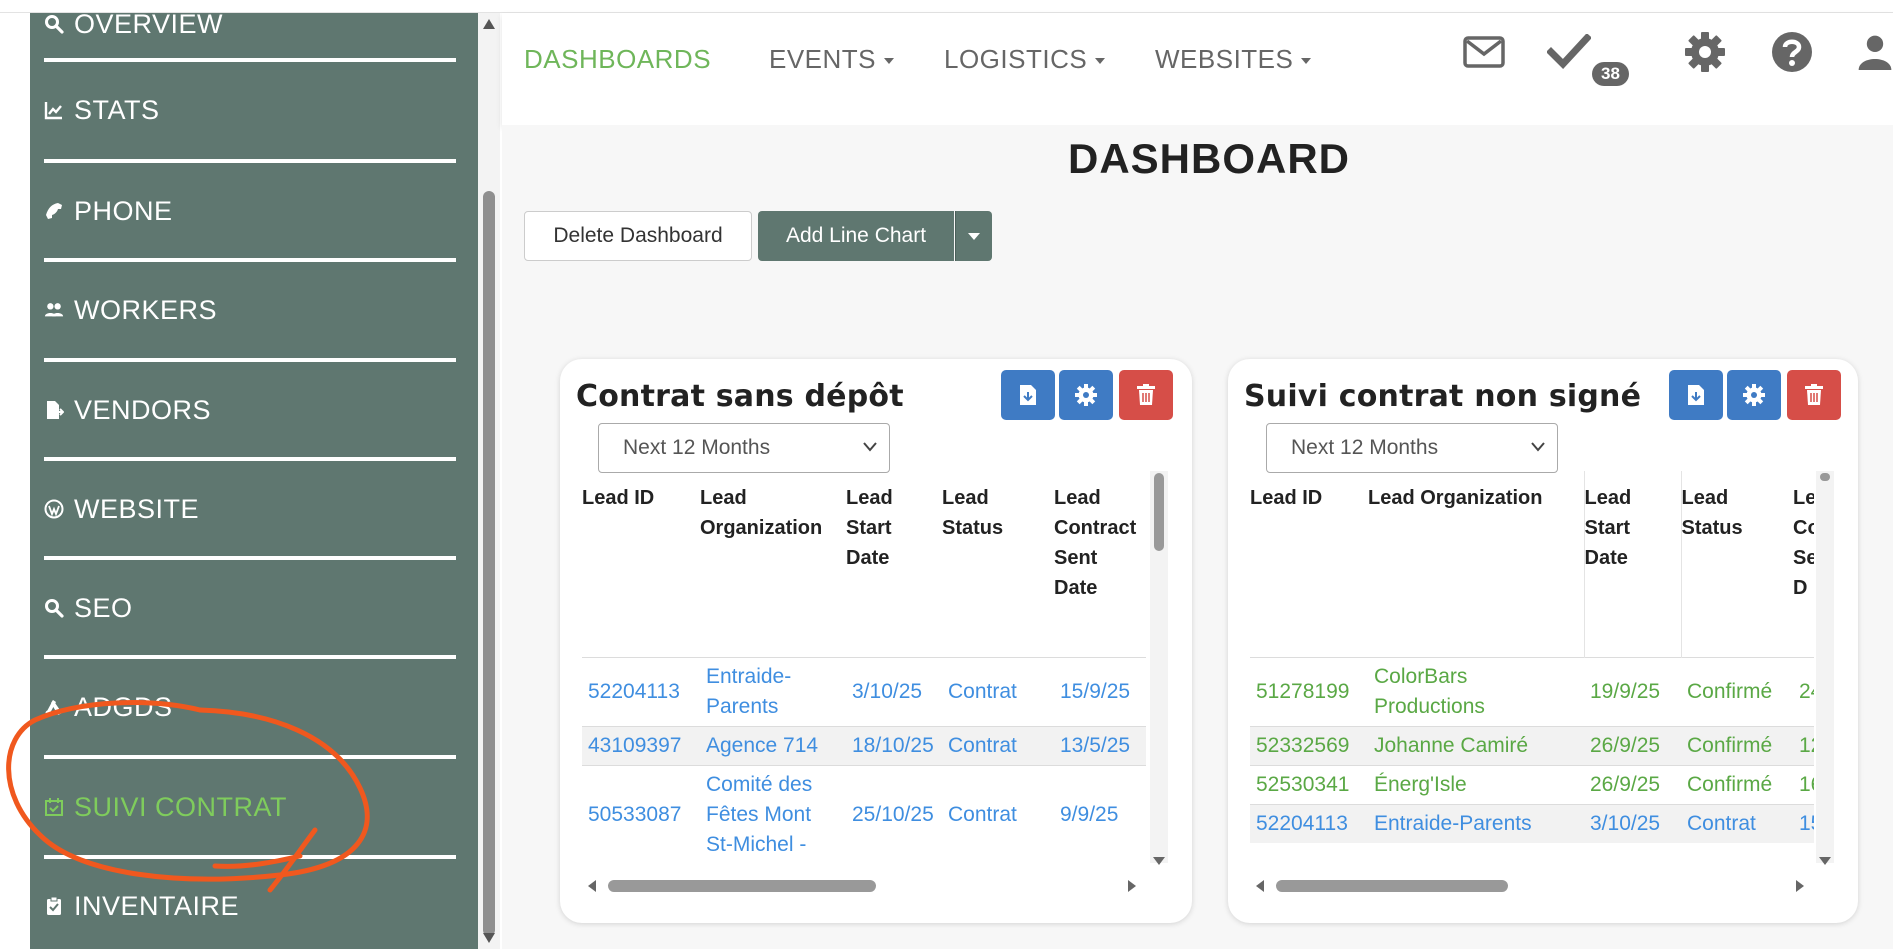  Describe the element at coordinates (1100, 745) in the screenshot. I see `cell-sent-date: 13/5/25` at that location.